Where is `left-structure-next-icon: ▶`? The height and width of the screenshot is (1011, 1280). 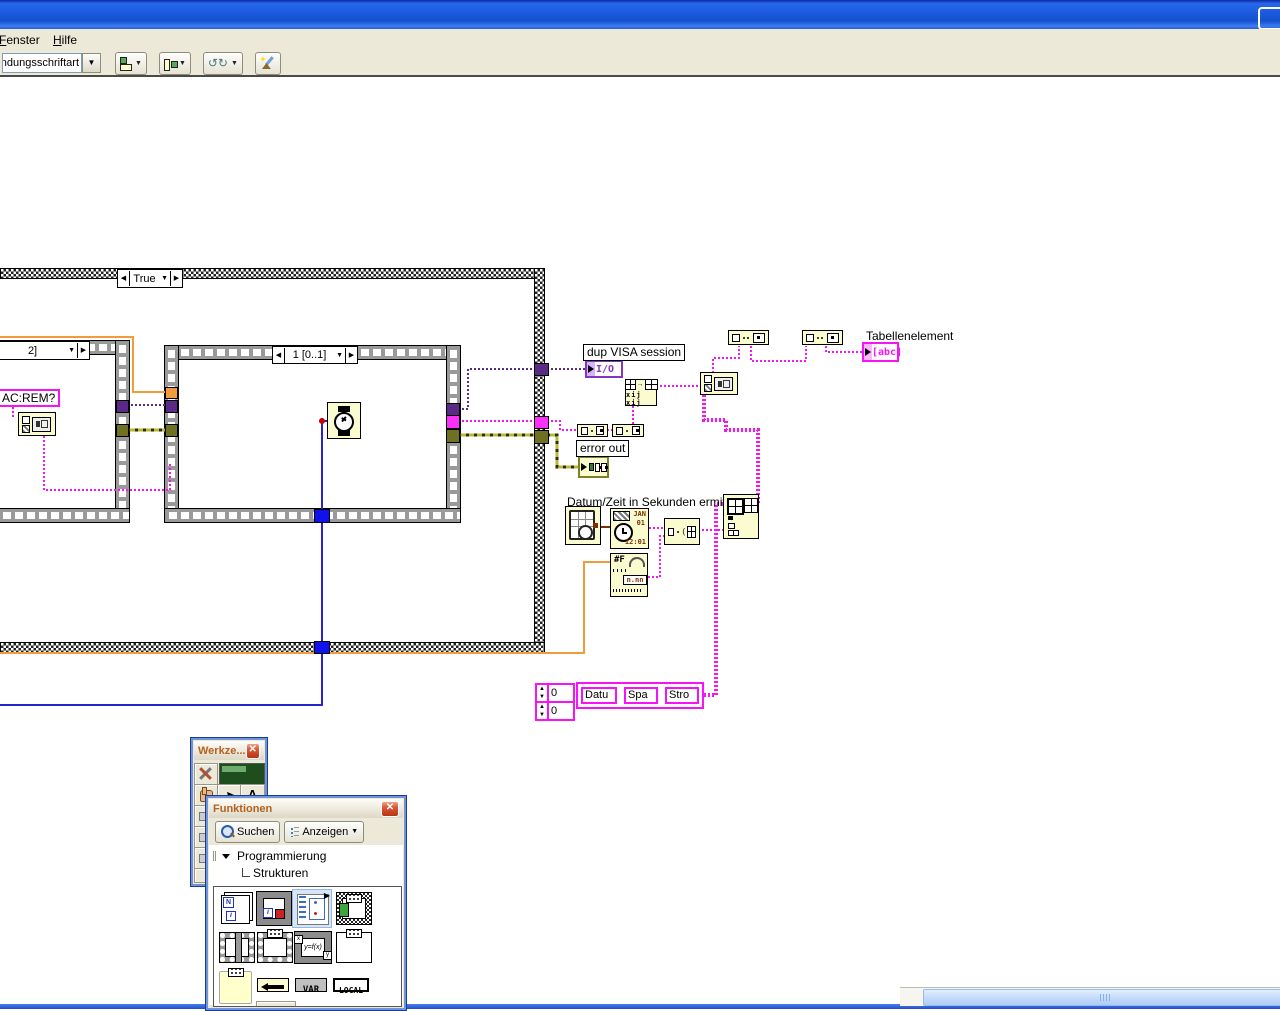
left-structure-next-icon: ▶ is located at coordinates (83, 350).